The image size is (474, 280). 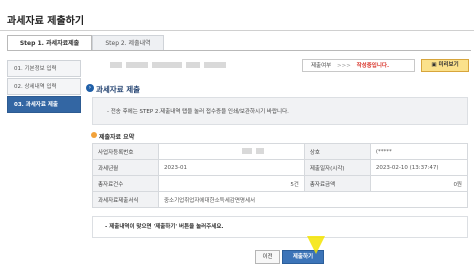 I want to click on table-row: 사업자등록번호 상호 (*****, so click(x=280, y=151).